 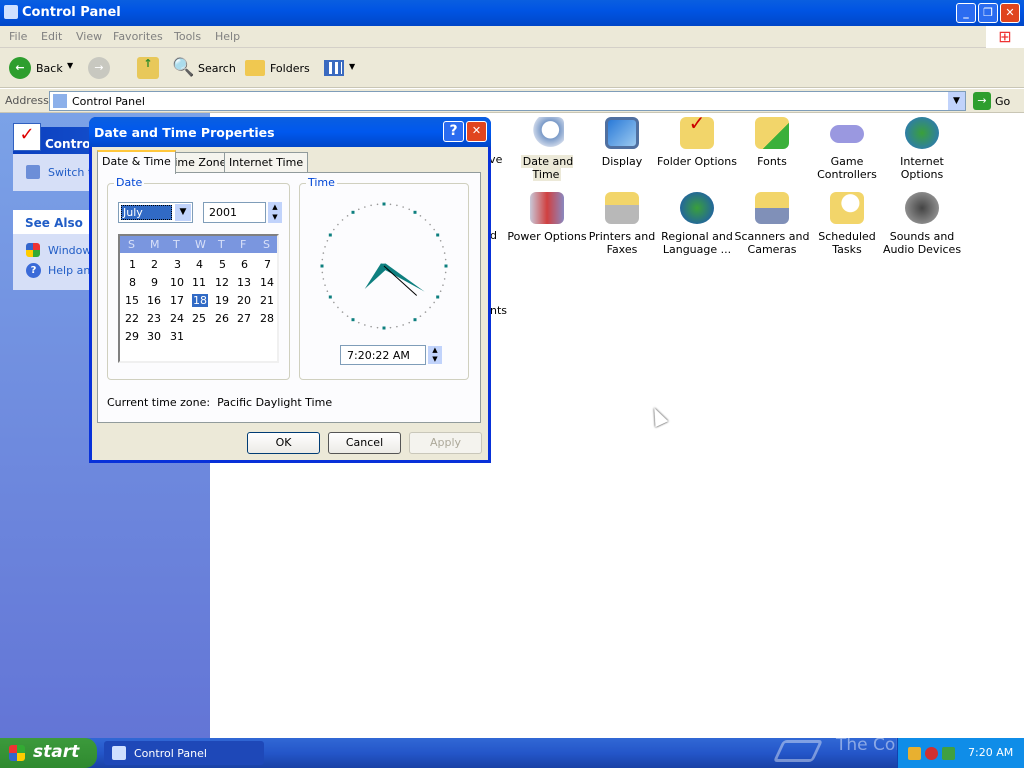 I want to click on year-input: 2001, so click(x=234, y=212).